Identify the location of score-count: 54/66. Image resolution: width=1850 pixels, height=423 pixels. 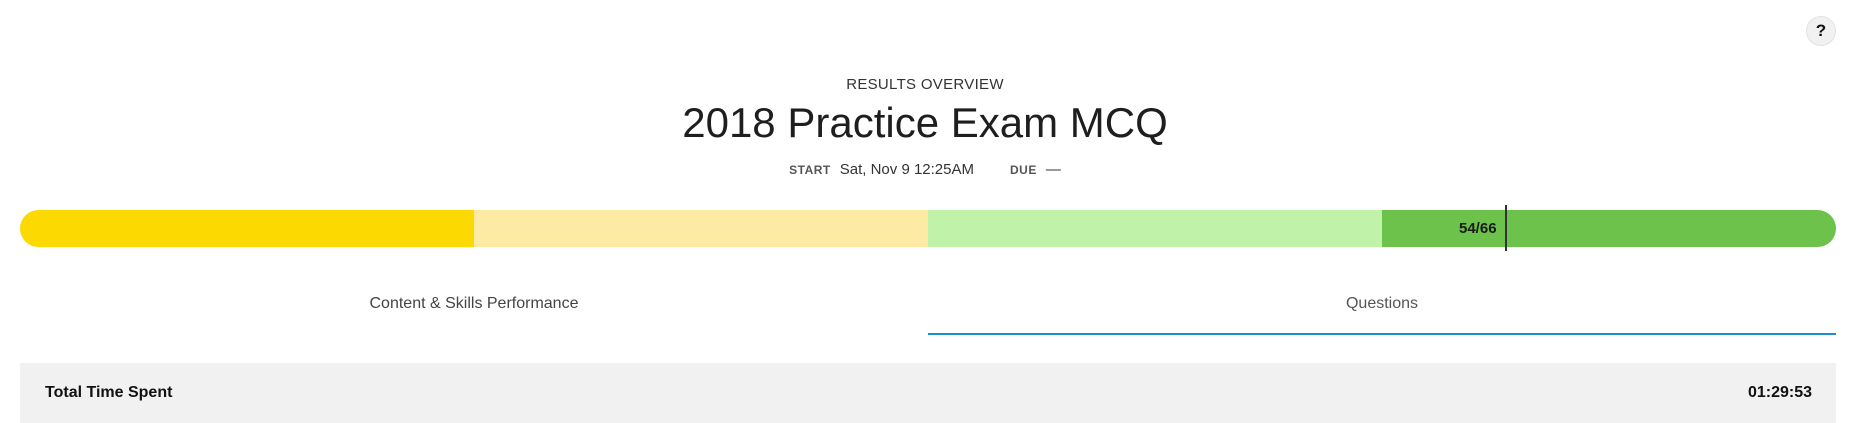
(1478, 228).